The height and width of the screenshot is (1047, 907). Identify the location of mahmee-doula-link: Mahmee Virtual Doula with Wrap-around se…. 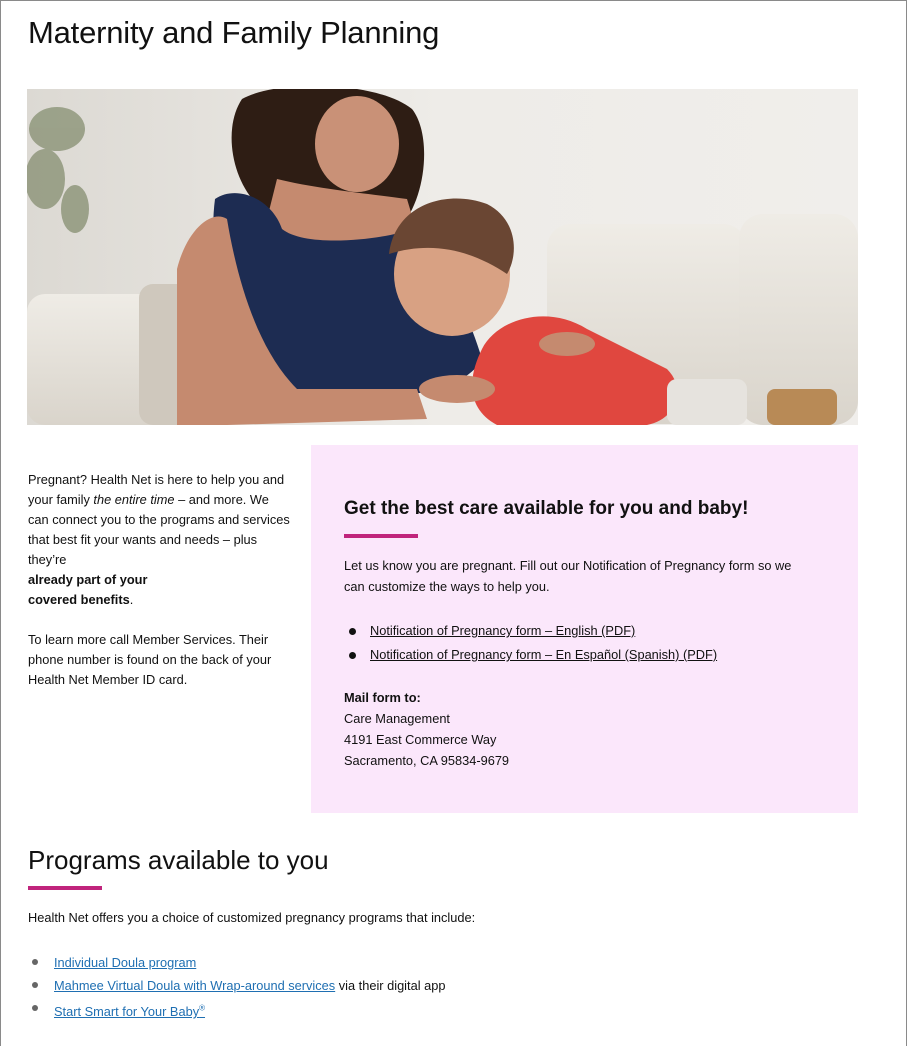
(194, 985).